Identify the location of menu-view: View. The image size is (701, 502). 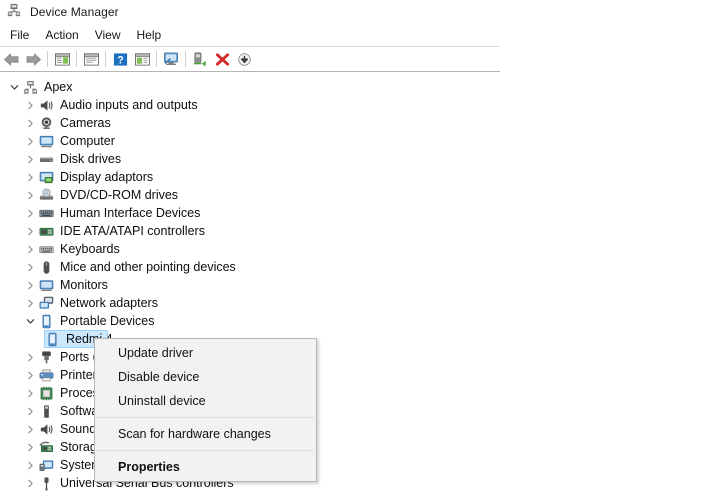
(108, 35).